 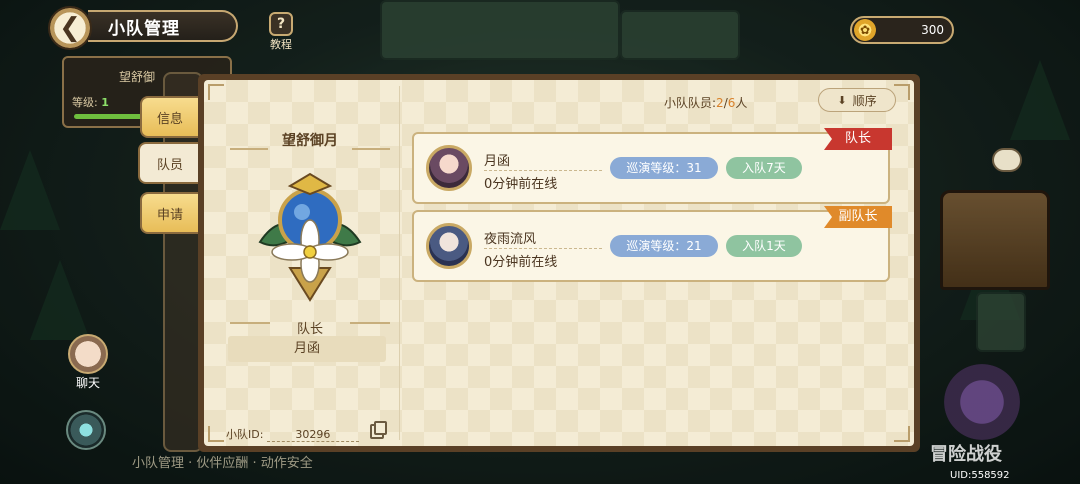 I want to click on back-button: ❮, so click(x=70, y=28).